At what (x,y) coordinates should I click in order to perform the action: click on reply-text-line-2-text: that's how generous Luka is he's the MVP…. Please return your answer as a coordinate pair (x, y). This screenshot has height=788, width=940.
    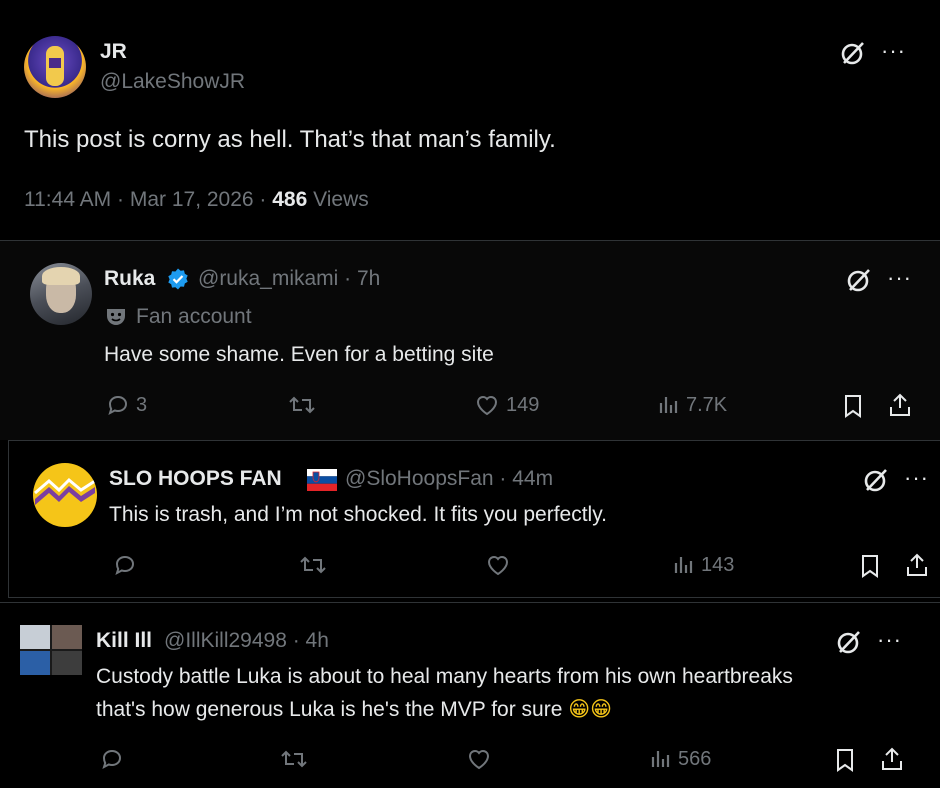
    Looking at the image, I should click on (329, 709).